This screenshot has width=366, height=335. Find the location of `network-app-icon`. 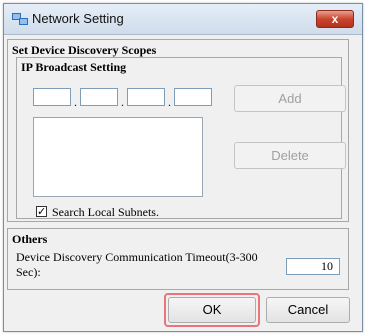

network-app-icon is located at coordinates (20, 19).